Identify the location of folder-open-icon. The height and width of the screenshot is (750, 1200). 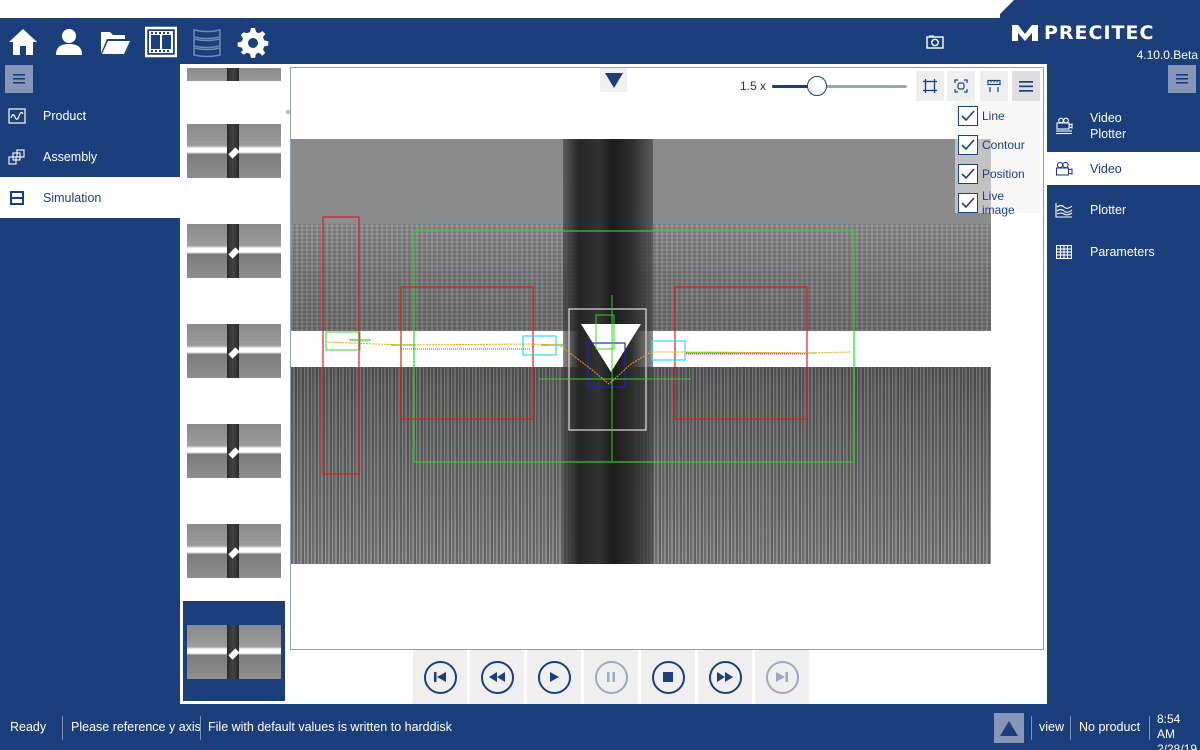
(115, 42).